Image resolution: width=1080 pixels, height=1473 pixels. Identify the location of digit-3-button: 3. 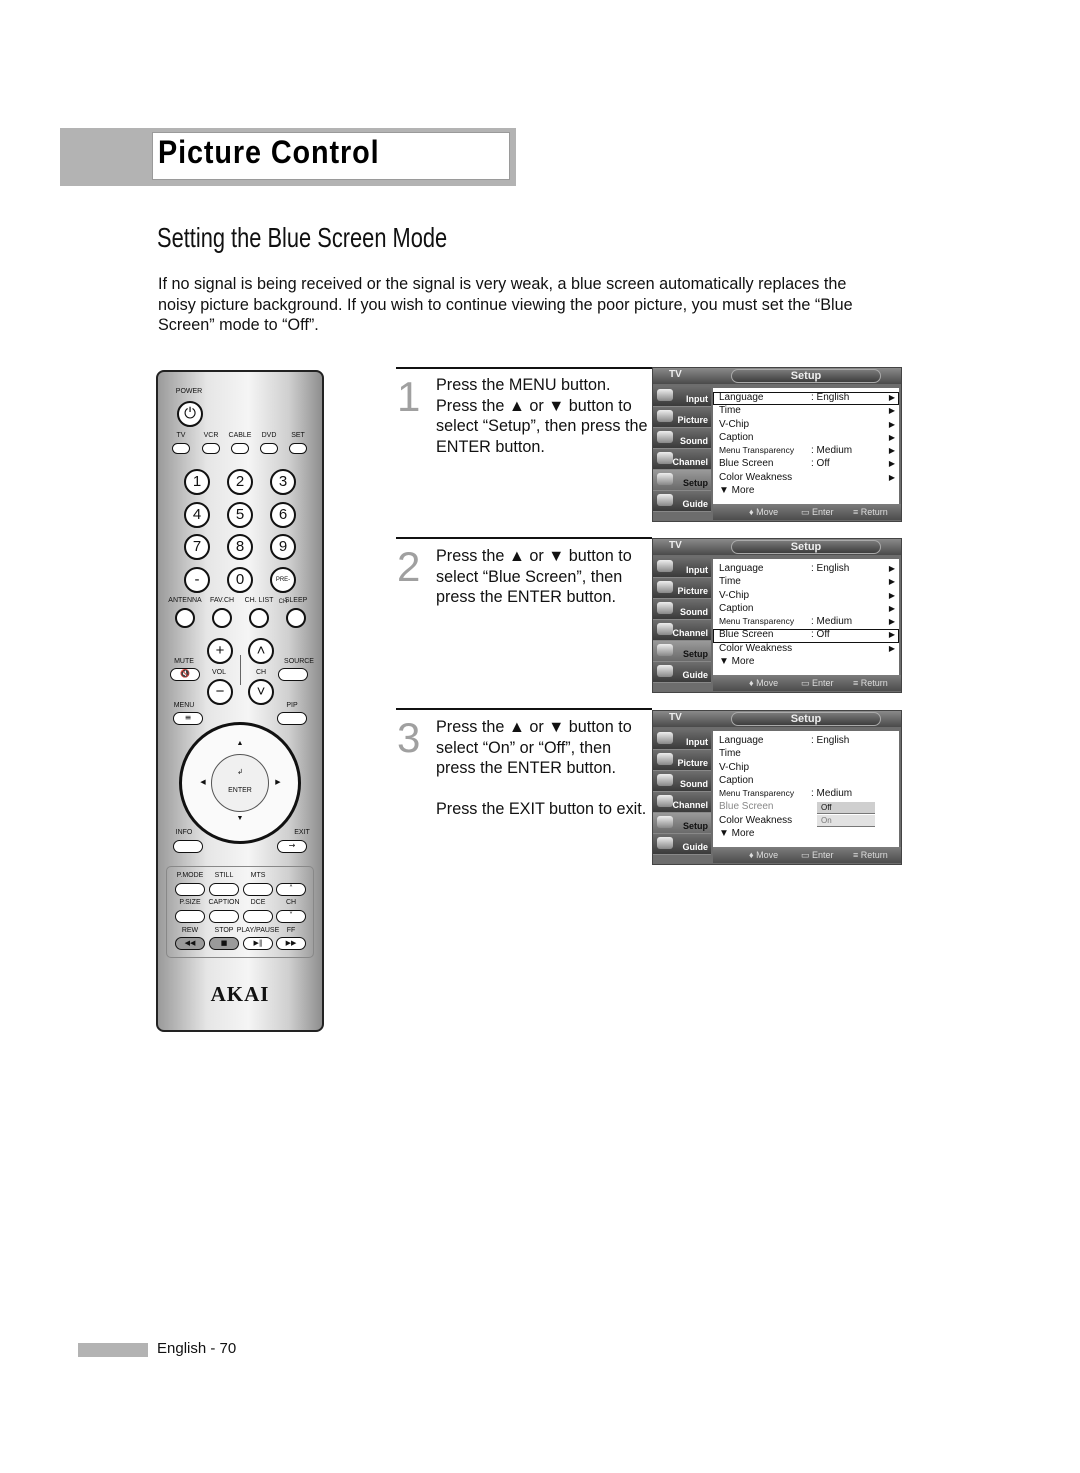
(283, 482).